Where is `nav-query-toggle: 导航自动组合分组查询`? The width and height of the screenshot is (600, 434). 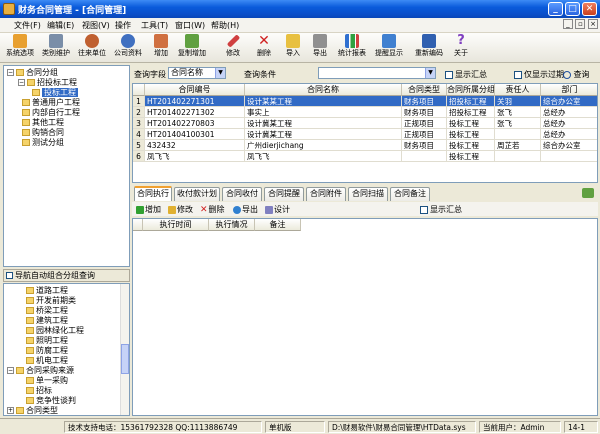 nav-query-toggle: 导航自动组合分组查询 is located at coordinates (66, 275).